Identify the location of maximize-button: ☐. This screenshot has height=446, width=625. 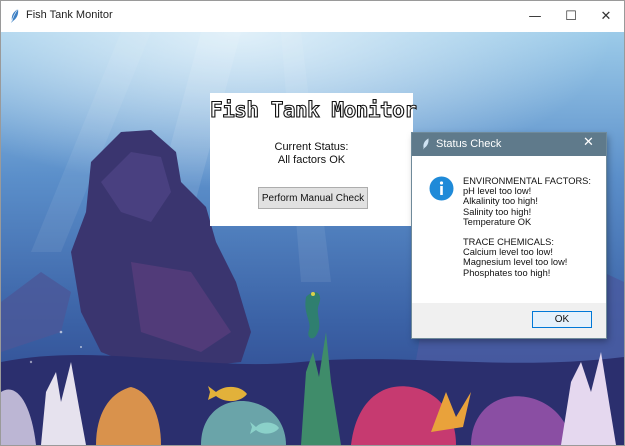
(571, 16).